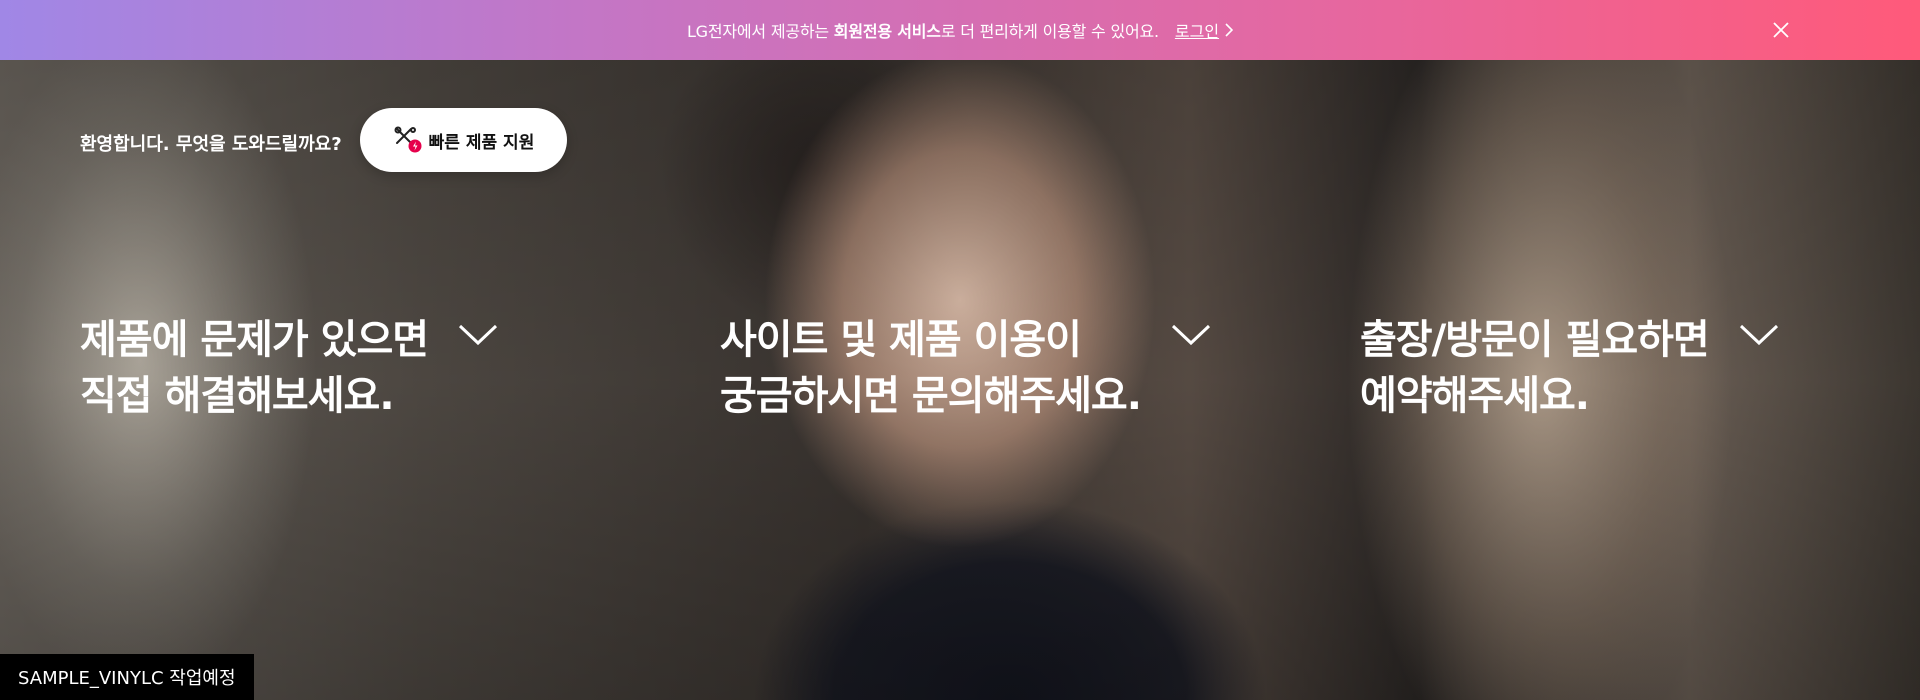  Describe the element at coordinates (1049, 31) in the screenshot. I see `banner-text-suffix: 로 더 편리하게 이용할 수 있어요.` at that location.